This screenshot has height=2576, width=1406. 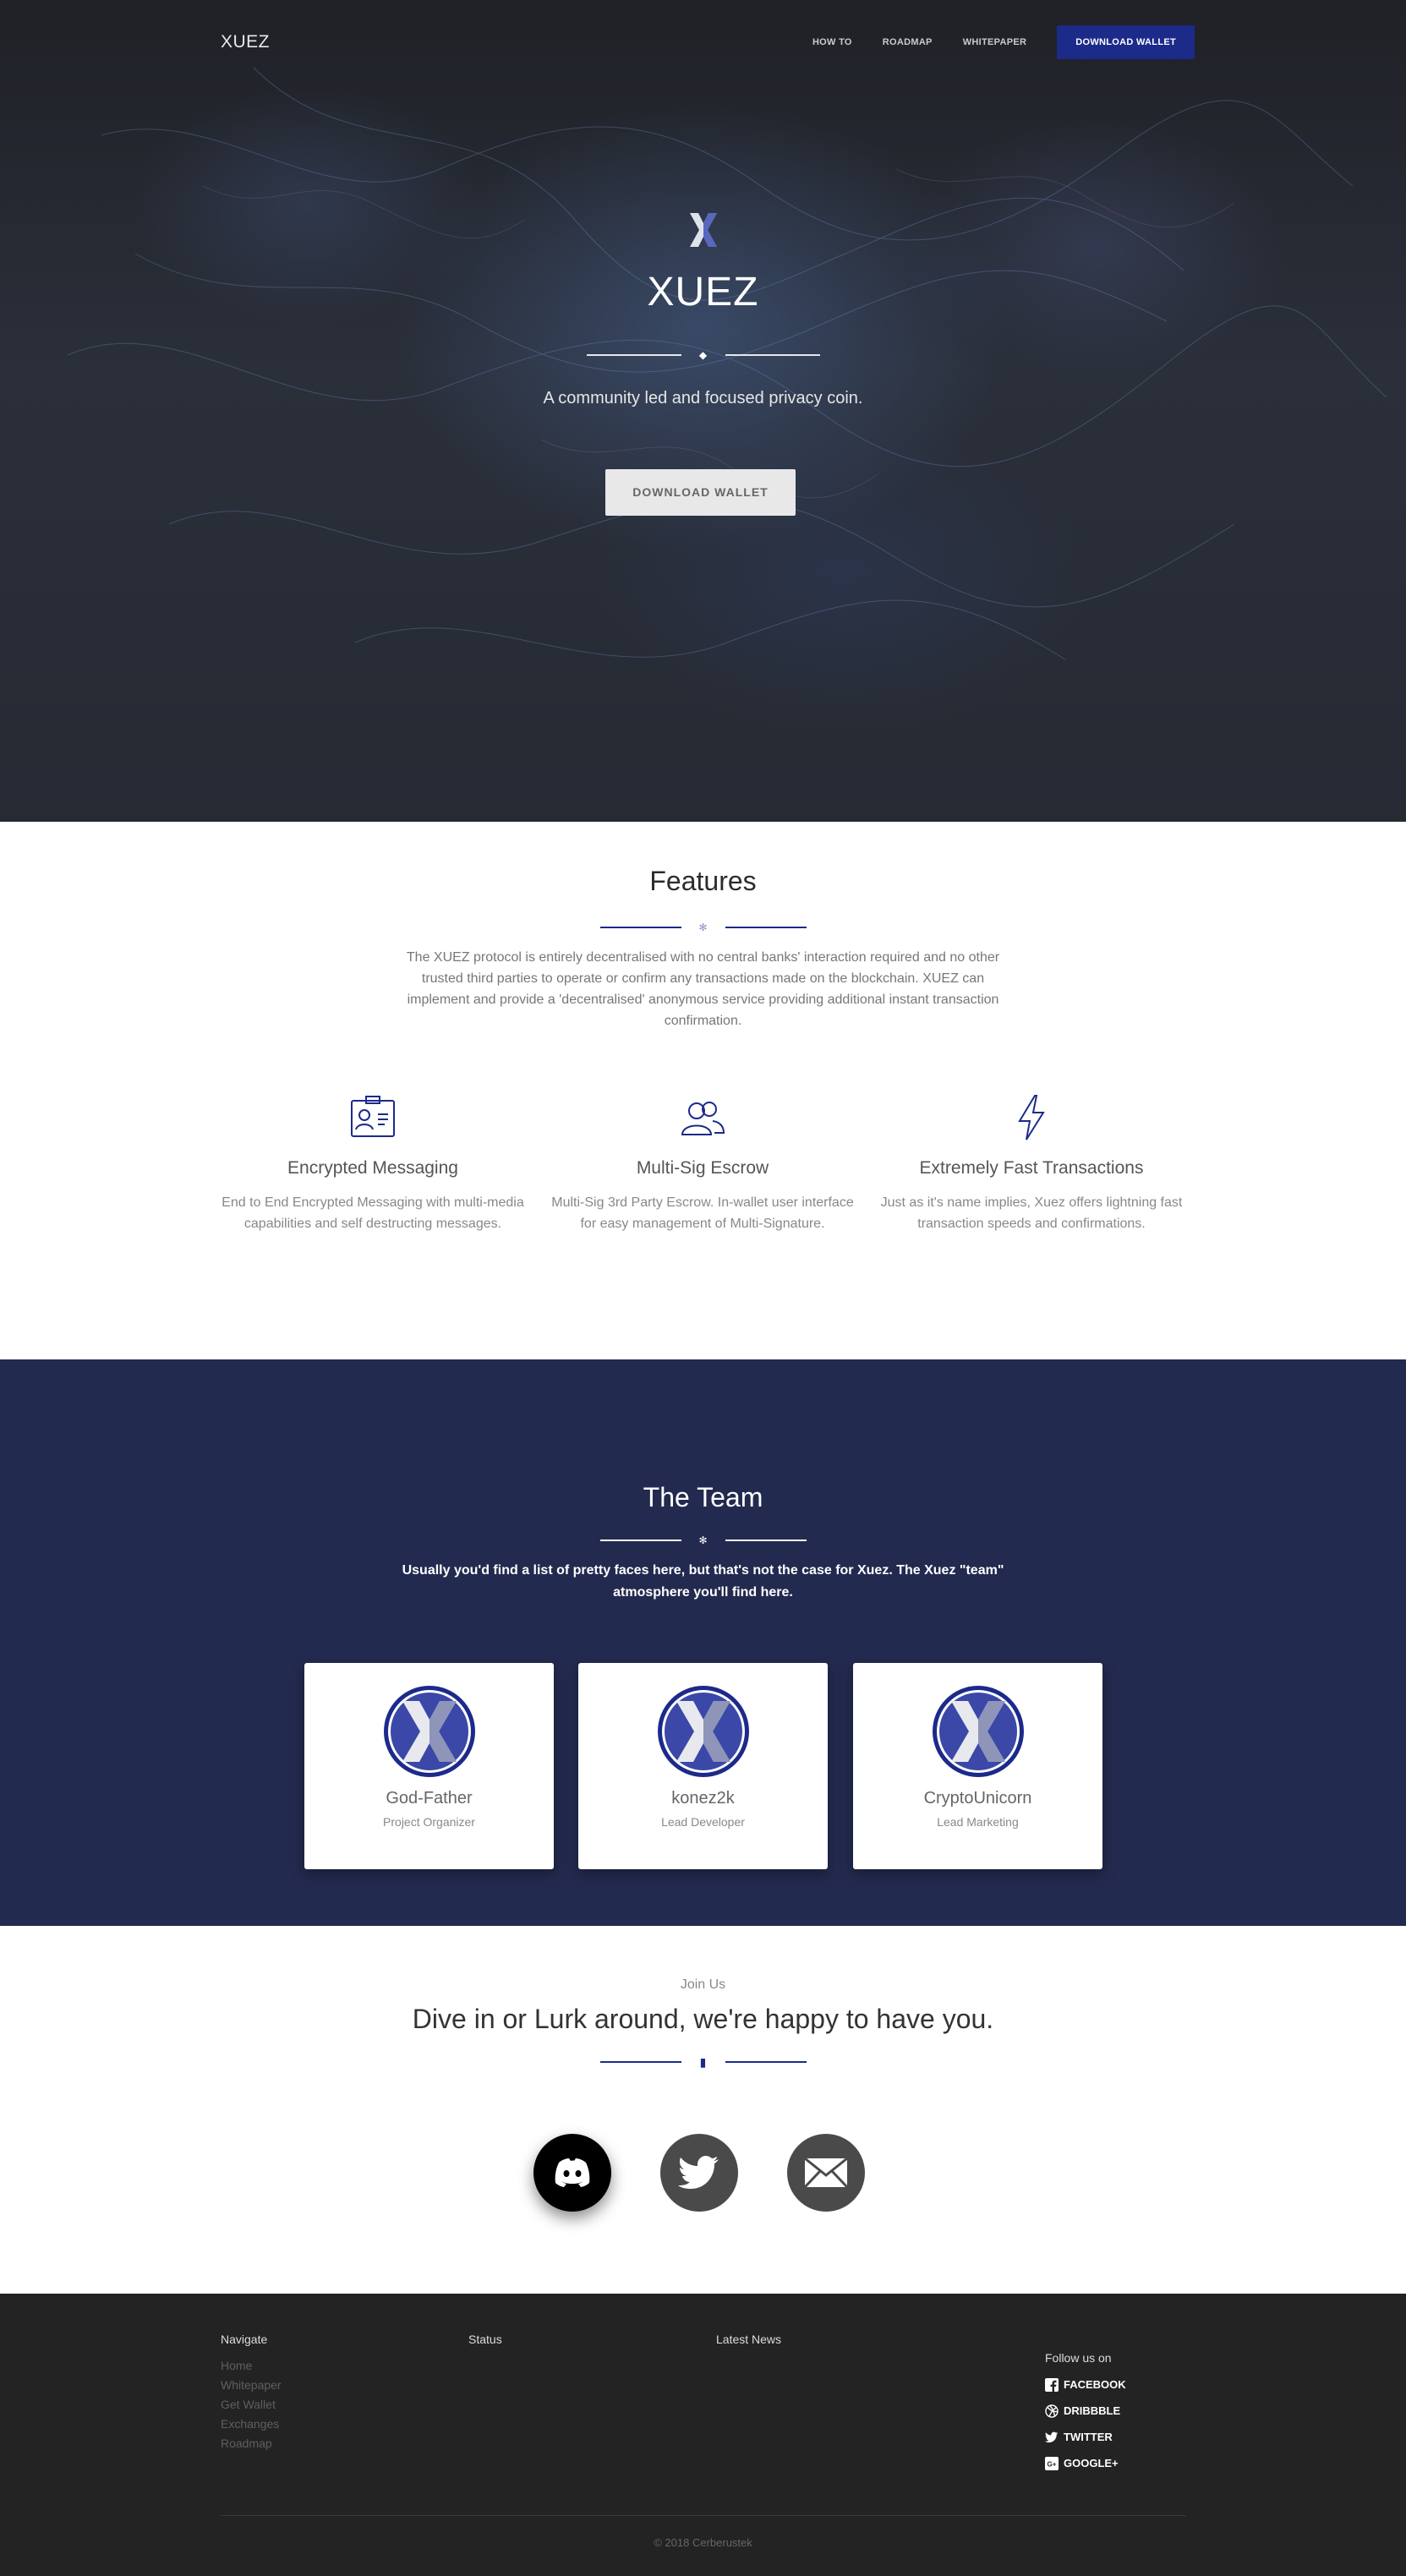 I want to click on discord-button, so click(x=572, y=2173).